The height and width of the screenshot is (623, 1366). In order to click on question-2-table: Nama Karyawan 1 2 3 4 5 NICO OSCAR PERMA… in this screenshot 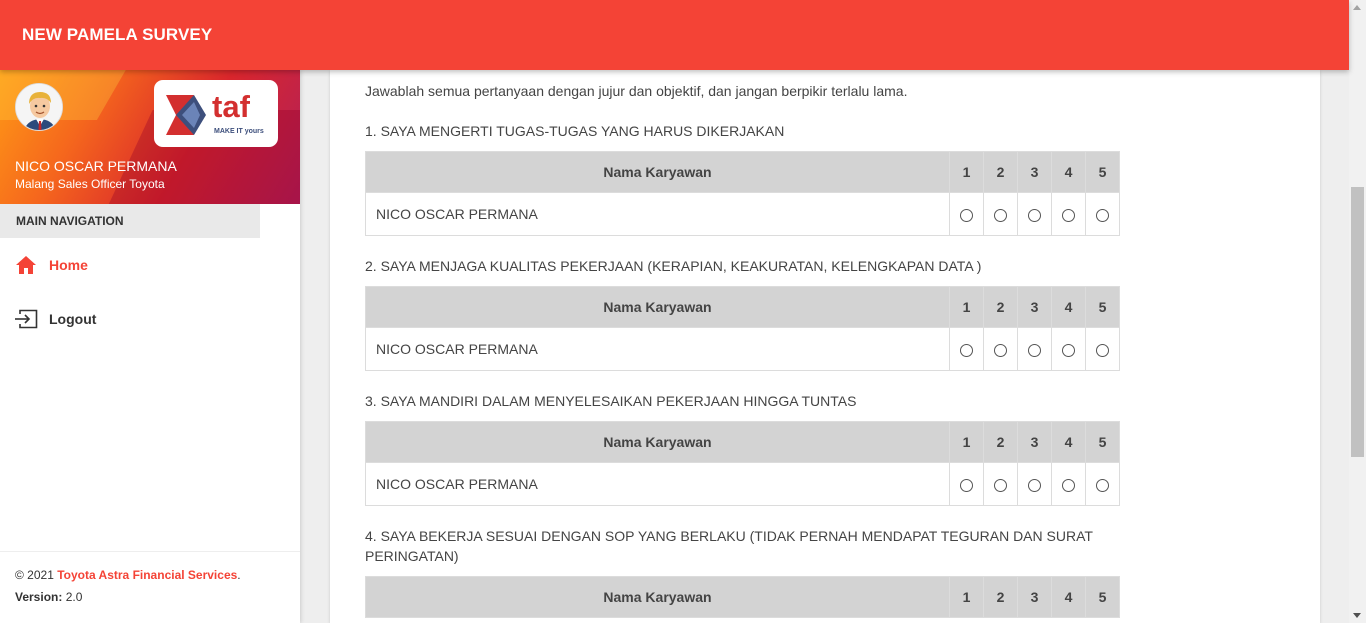, I will do `click(742, 328)`.